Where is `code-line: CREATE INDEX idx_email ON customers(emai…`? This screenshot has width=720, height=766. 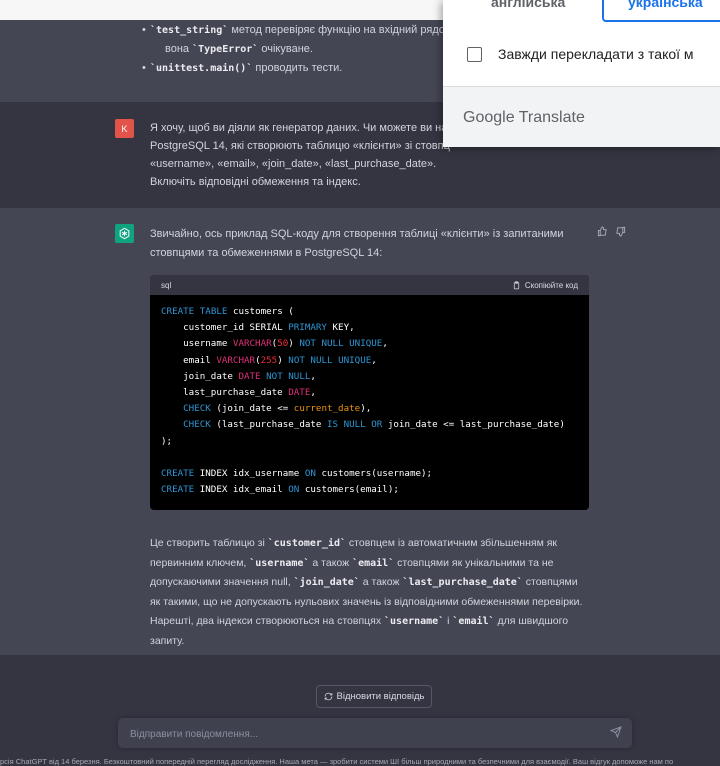
code-line: CREATE INDEX idx_email ON customers(emai… is located at coordinates (369, 490).